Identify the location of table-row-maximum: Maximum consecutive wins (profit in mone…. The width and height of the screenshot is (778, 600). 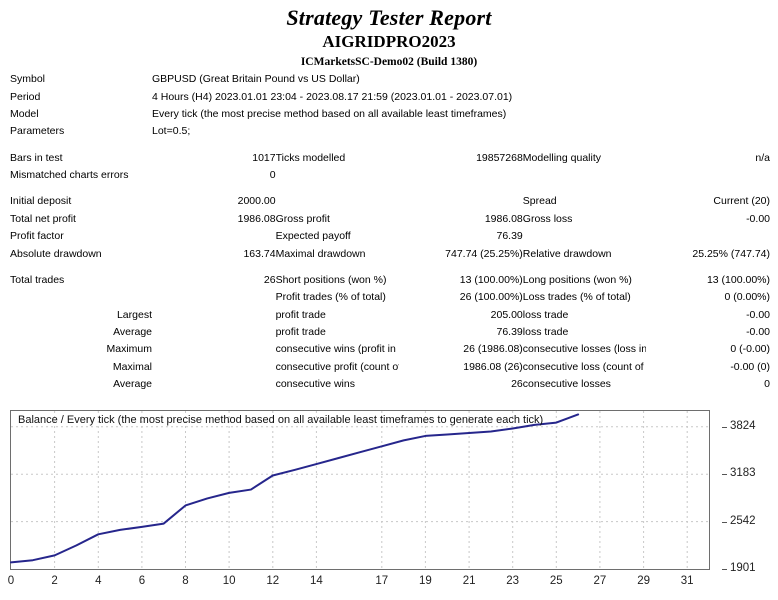
(390, 349).